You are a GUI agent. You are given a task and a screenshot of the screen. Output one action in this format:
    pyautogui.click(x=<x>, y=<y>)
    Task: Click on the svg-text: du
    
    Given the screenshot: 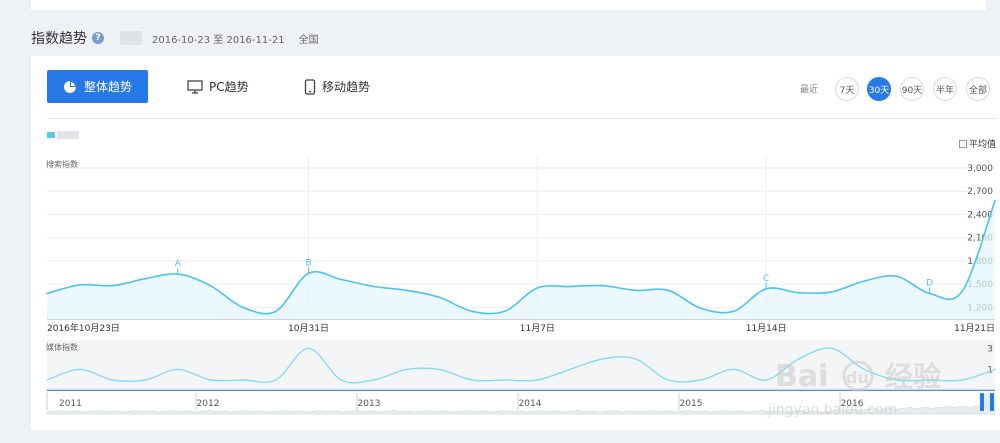 What is the action you would take?
    pyautogui.click(x=857, y=377)
    